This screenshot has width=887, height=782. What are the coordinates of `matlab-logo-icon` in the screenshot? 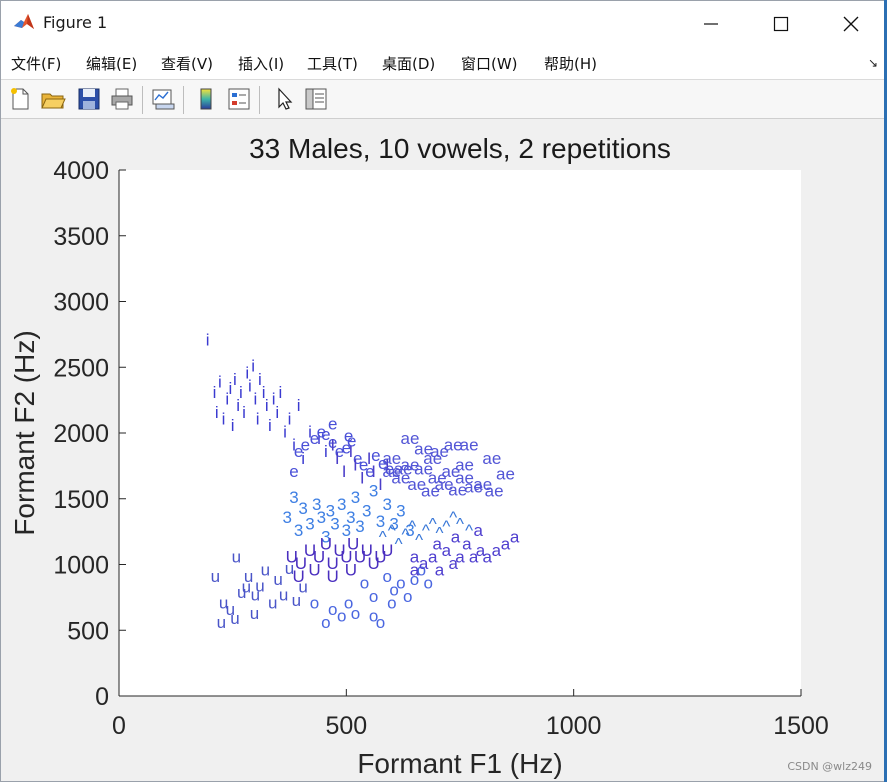 It's located at (24, 23).